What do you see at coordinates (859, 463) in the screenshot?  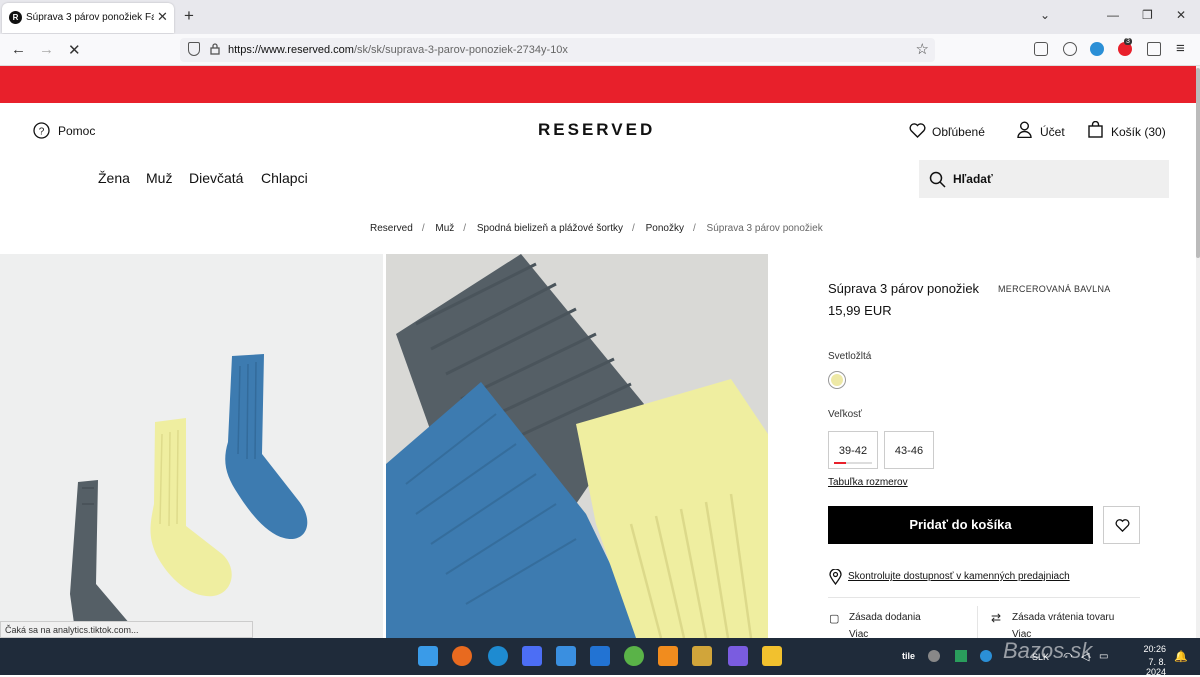 I see `stock-bar-track` at bounding box center [859, 463].